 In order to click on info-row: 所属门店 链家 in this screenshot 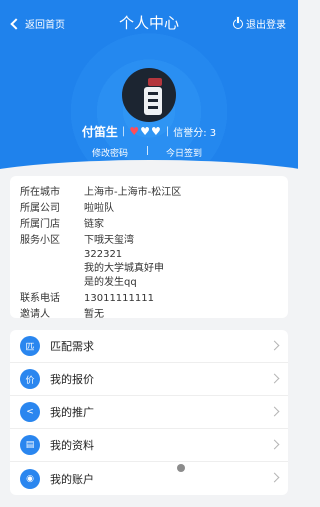, I will do `click(149, 225)`.